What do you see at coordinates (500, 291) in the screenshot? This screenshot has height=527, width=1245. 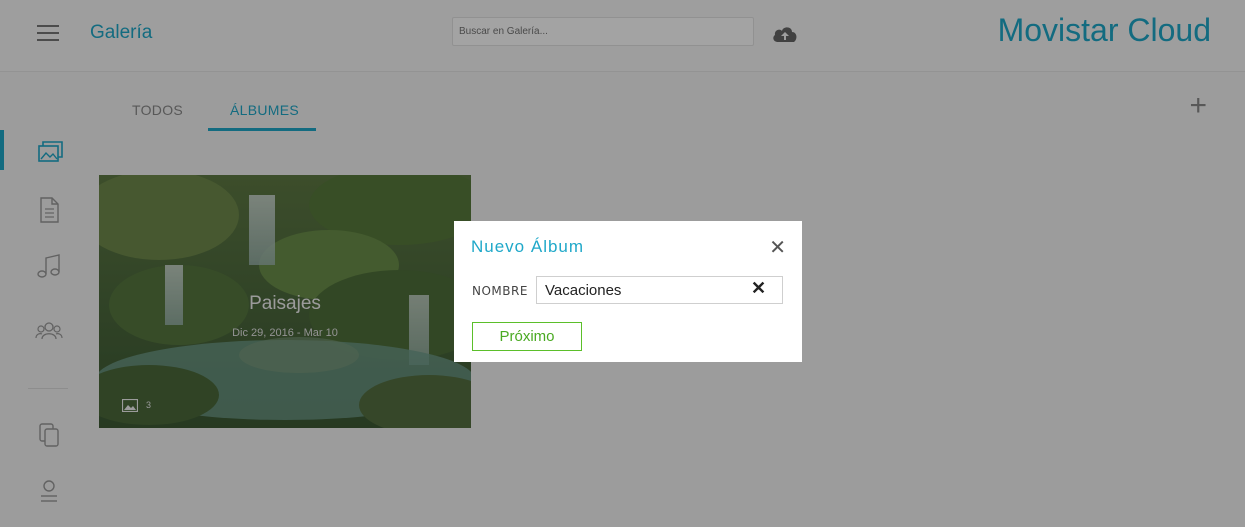 I see `name-field-label: NOMBRE` at bounding box center [500, 291].